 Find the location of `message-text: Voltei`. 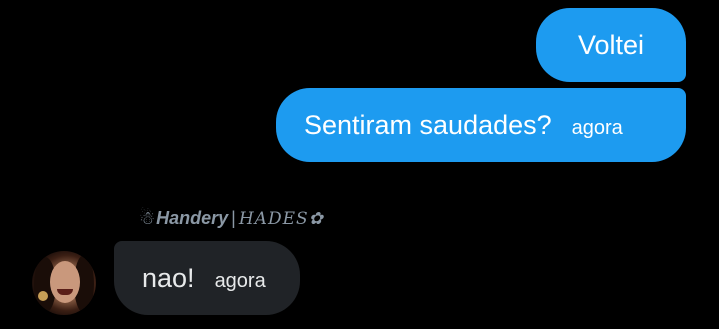

message-text: Voltei is located at coordinates (611, 44).